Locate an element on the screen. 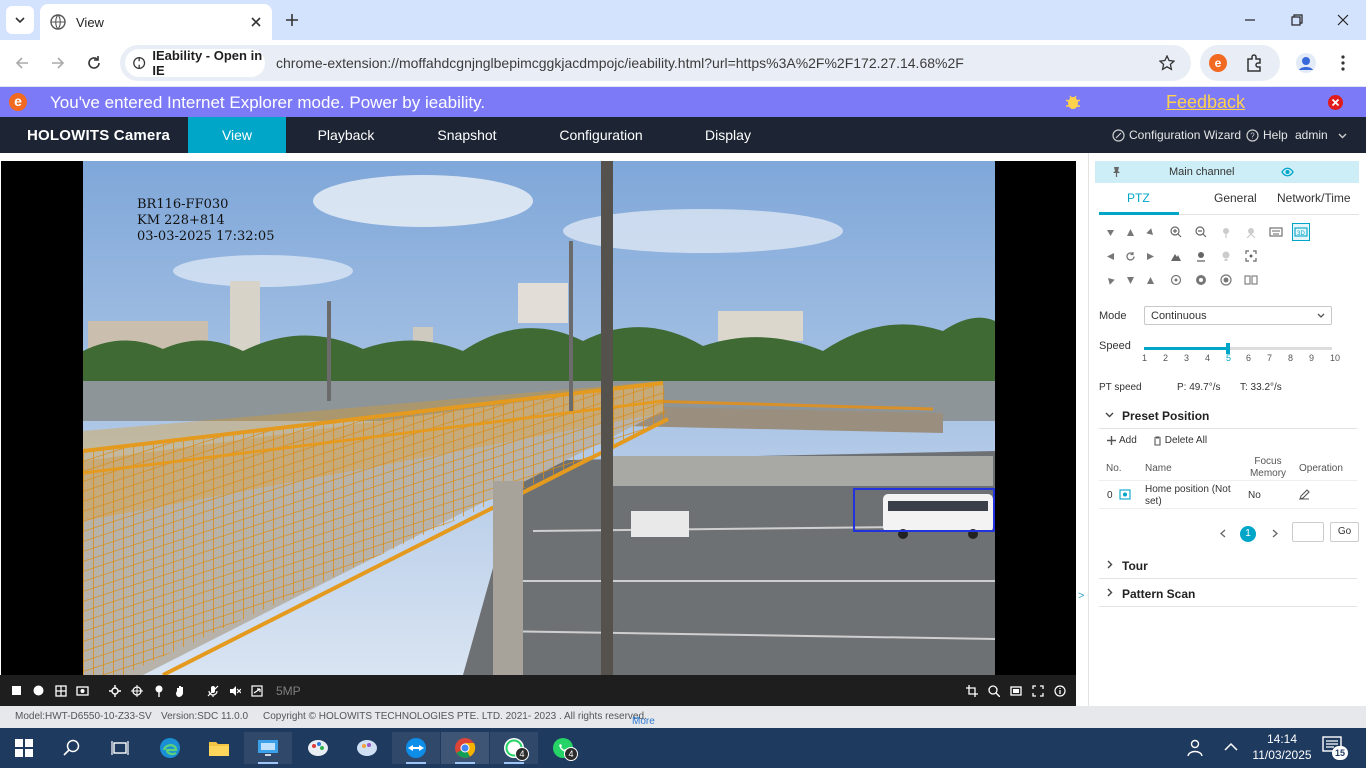 The width and height of the screenshot is (1366, 768). zoom-in-button is located at coordinates (1176, 232).